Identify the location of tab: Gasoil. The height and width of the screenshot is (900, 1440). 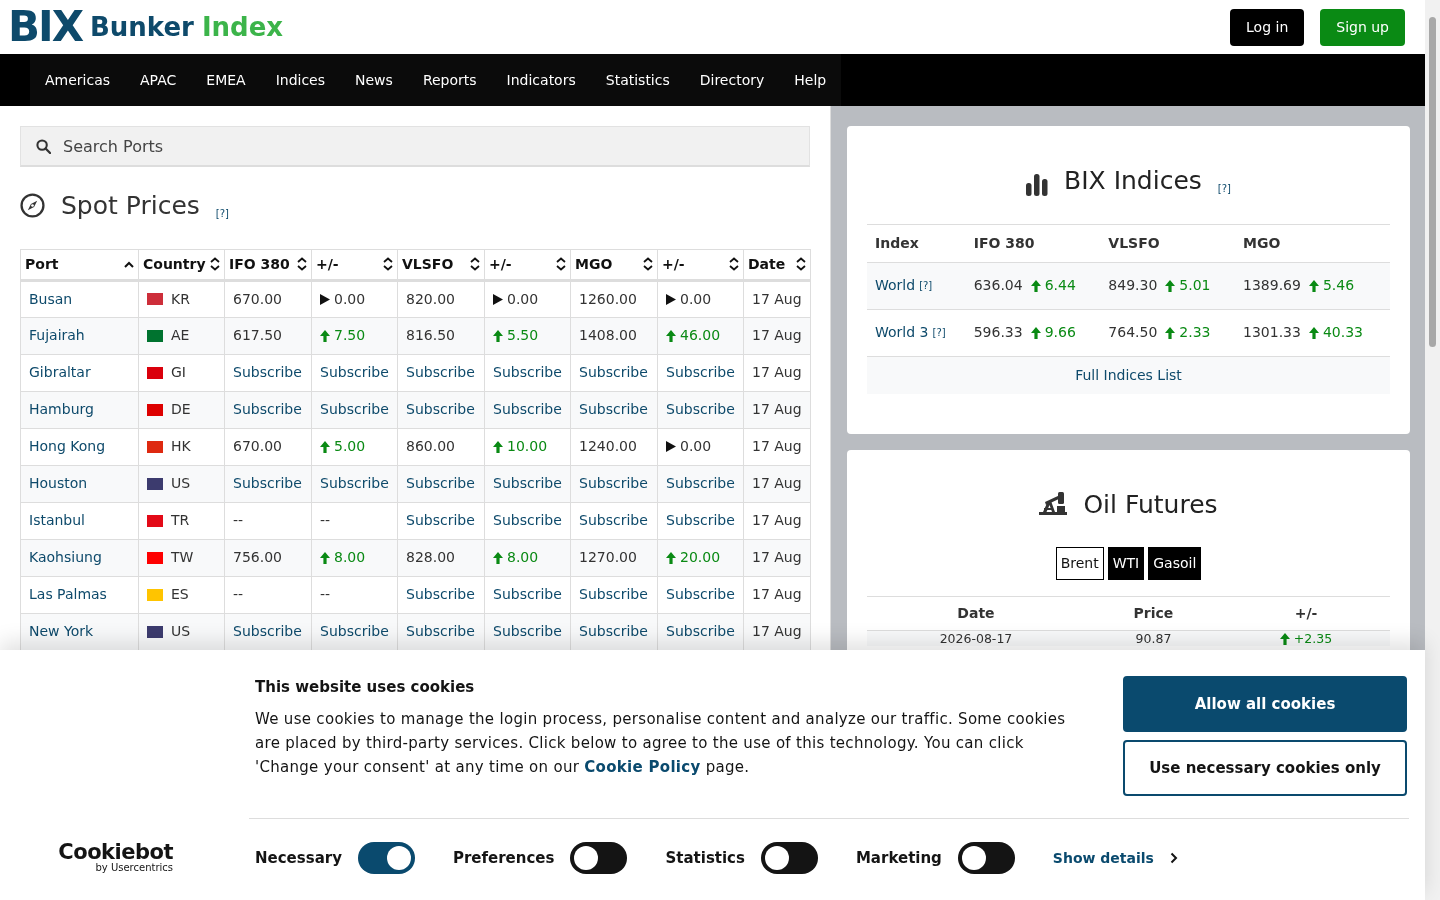
(1175, 563).